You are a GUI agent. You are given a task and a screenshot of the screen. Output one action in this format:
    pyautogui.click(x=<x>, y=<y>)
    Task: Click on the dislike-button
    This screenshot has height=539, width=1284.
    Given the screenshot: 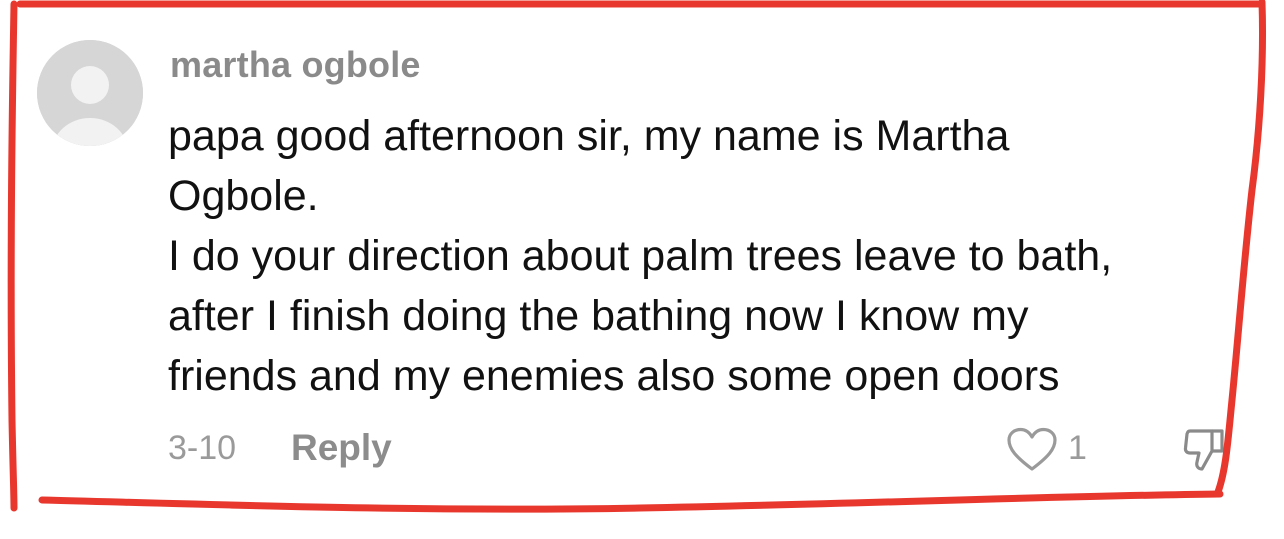 What is the action you would take?
    pyautogui.click(x=1205, y=450)
    